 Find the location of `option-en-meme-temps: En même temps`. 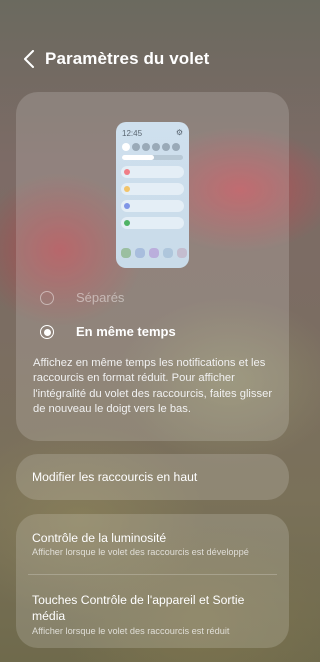

option-en-meme-temps: En même temps is located at coordinates (152, 333).